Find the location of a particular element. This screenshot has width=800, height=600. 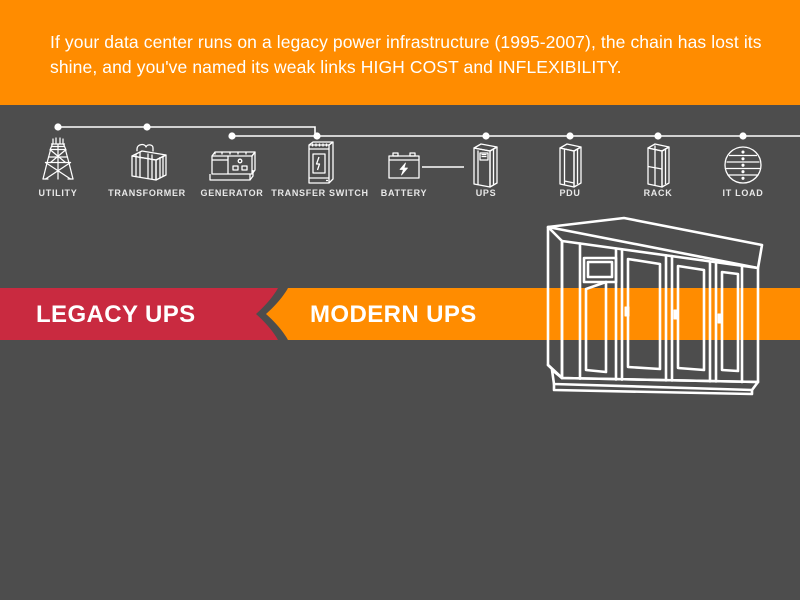

node-dot-generator is located at coordinates (232, 136).